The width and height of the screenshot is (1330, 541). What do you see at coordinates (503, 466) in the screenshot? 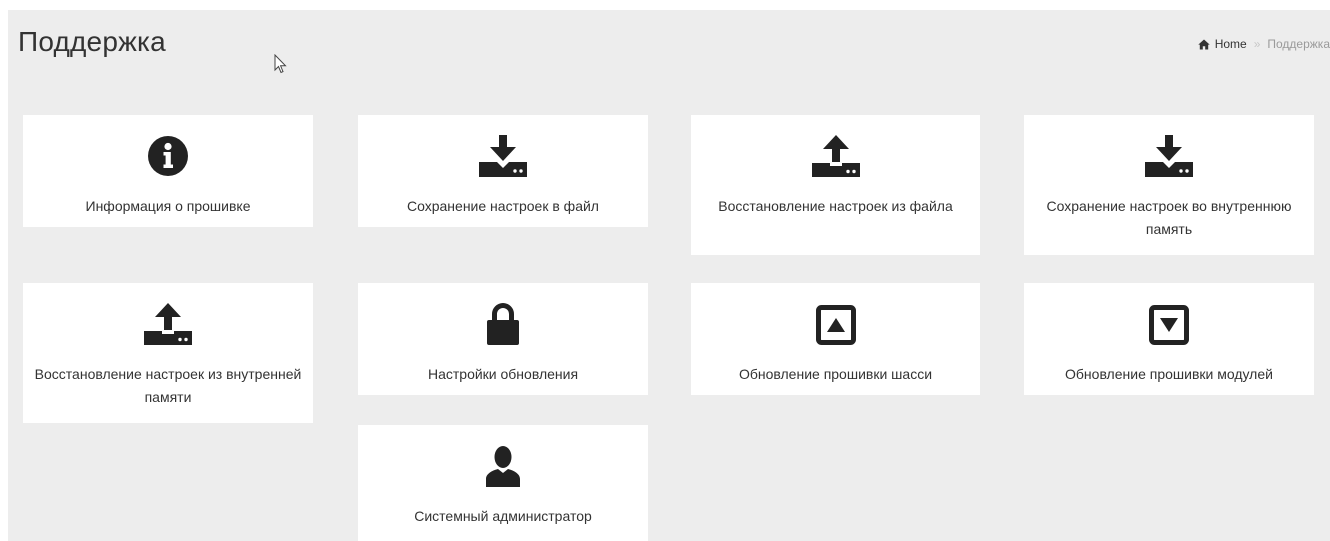
I see `user-icon` at bounding box center [503, 466].